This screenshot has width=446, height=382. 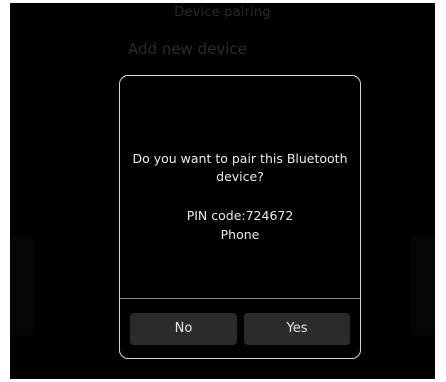 I want to click on background-left-edge, so click(x=22, y=285).